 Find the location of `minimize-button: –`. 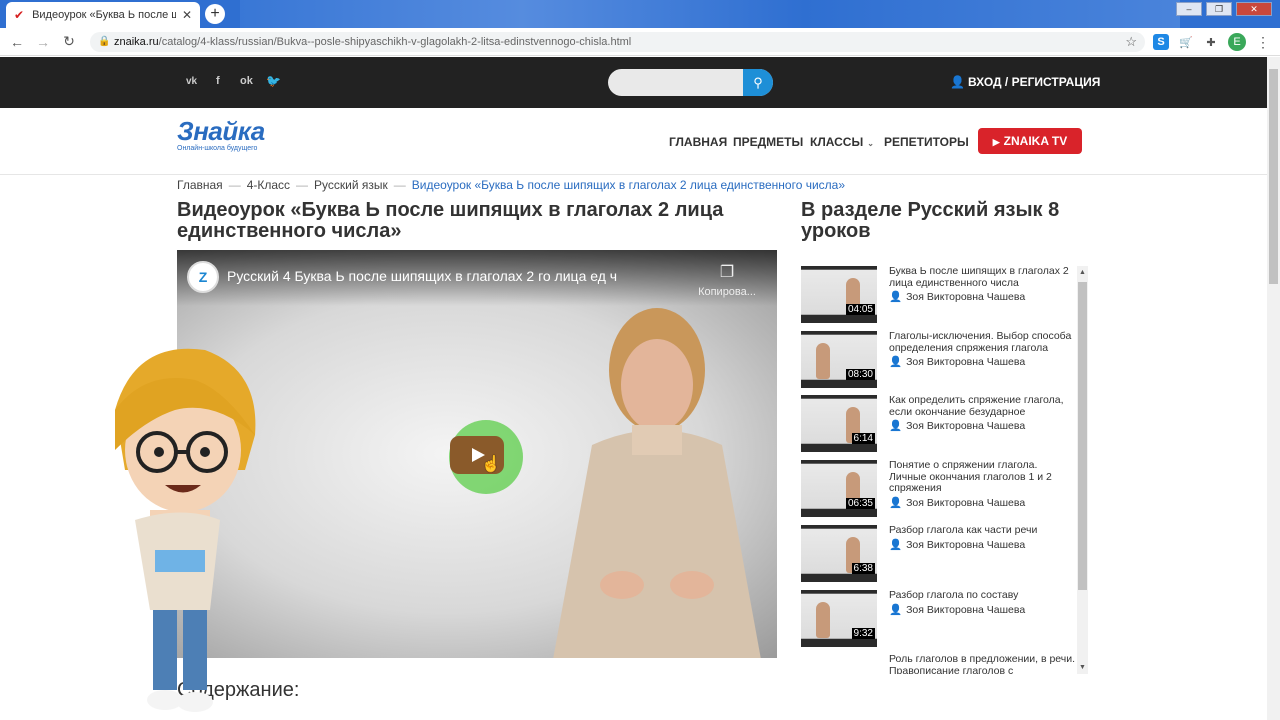

minimize-button: – is located at coordinates (1189, 9).